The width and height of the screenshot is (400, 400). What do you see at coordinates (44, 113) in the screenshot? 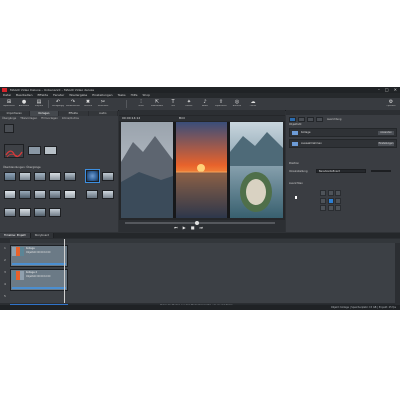
I see `tab-templates: Vorlagen` at bounding box center [44, 113].